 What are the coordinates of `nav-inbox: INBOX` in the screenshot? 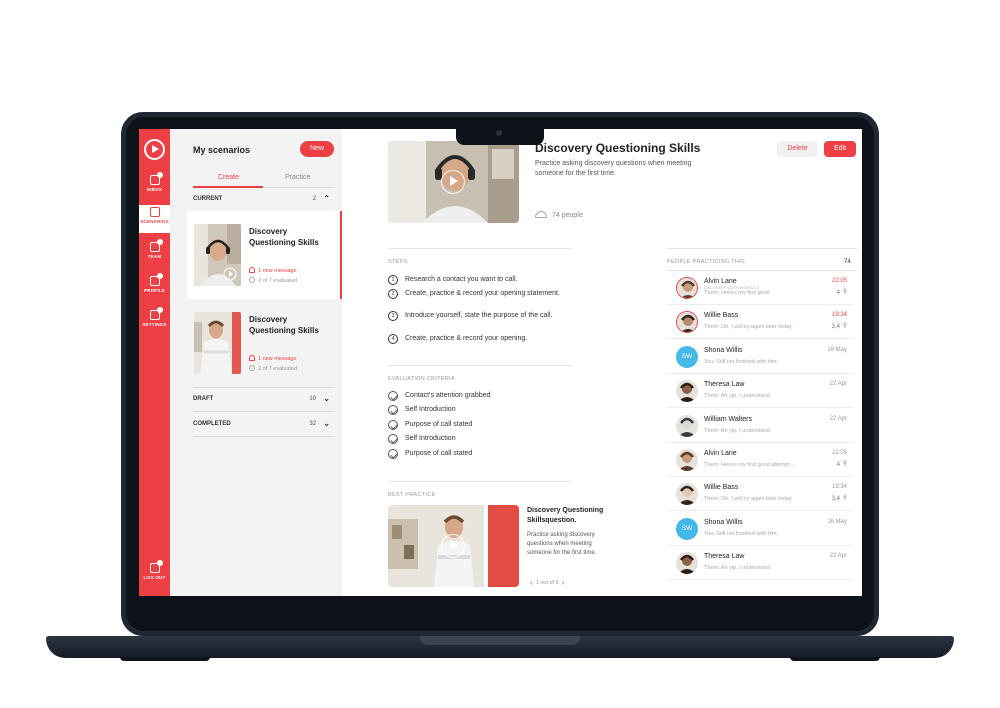 It's located at (154, 186).